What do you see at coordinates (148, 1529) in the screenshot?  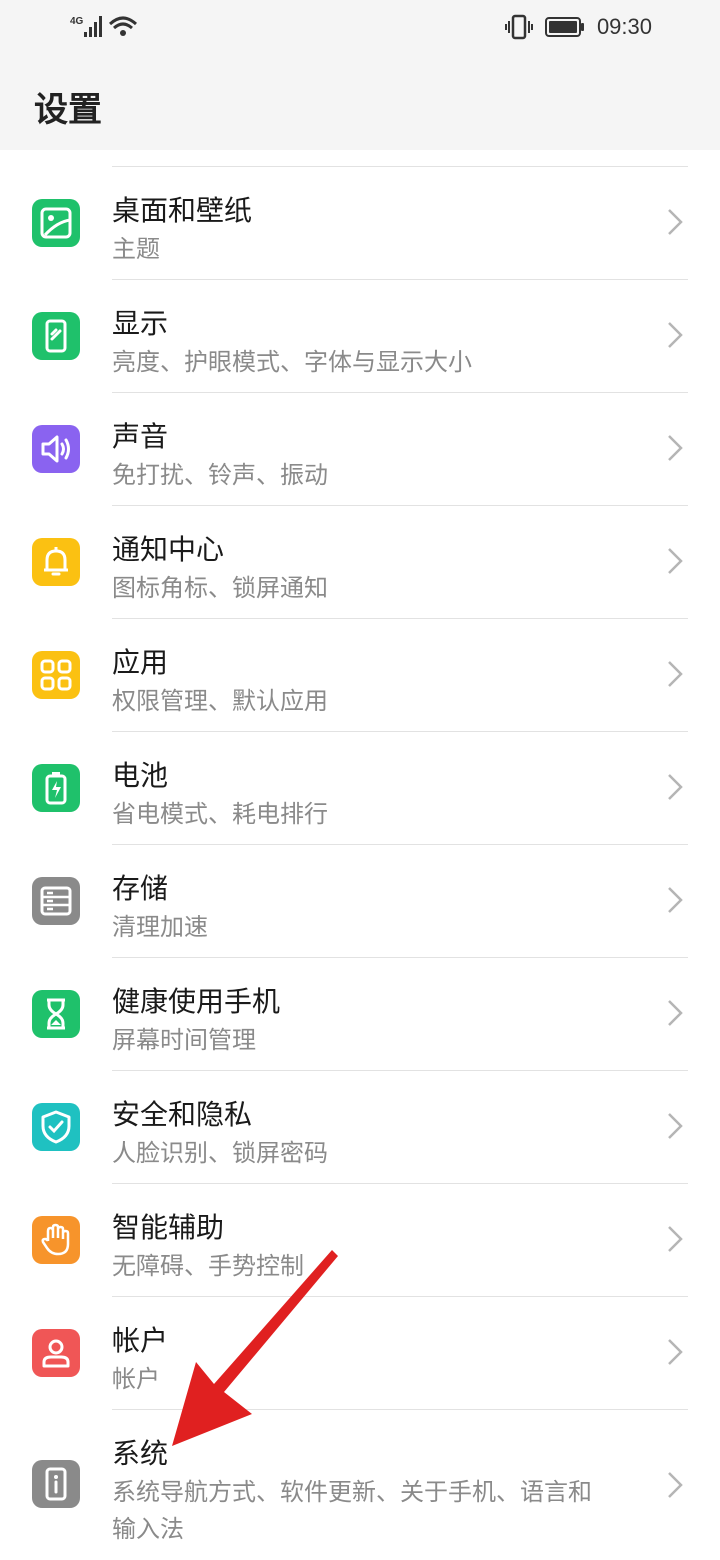 I see `settings-item-subtitle-line2: 输入法` at bounding box center [148, 1529].